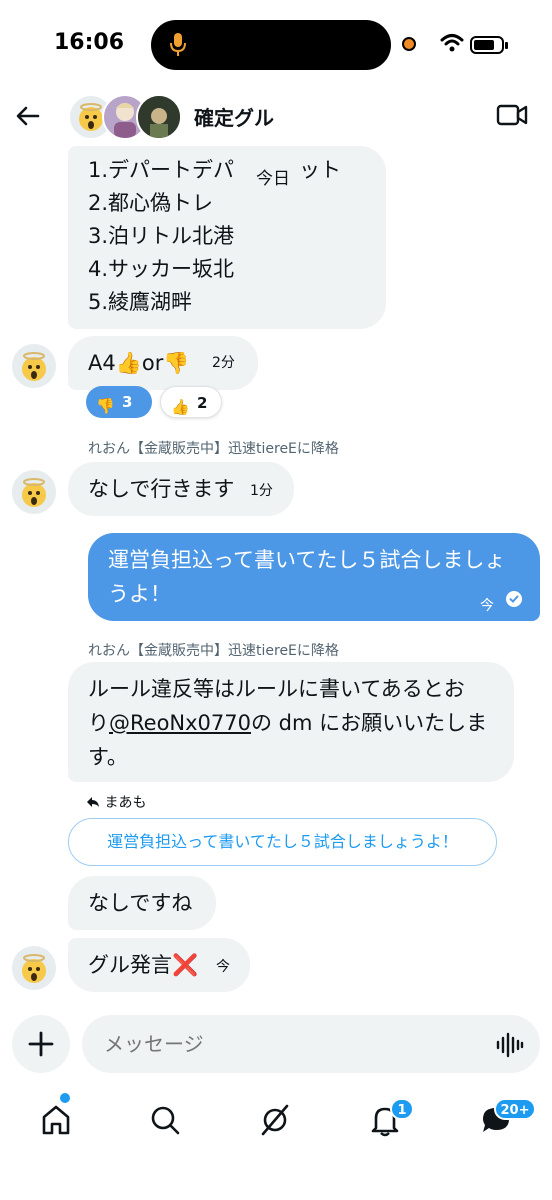 The image size is (552, 1200). I want to click on reply-arrow-icon, so click(93, 802).